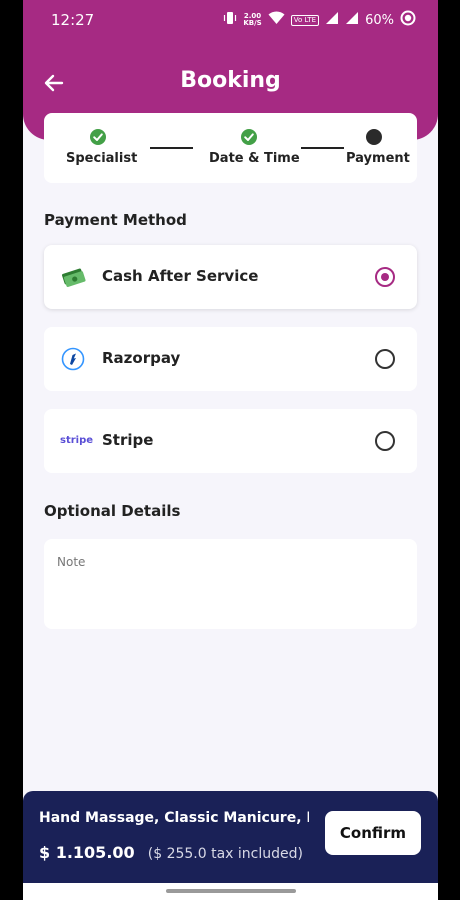 The image size is (460, 900). What do you see at coordinates (77, 440) in the screenshot?
I see `stripe-logo: stripe` at bounding box center [77, 440].